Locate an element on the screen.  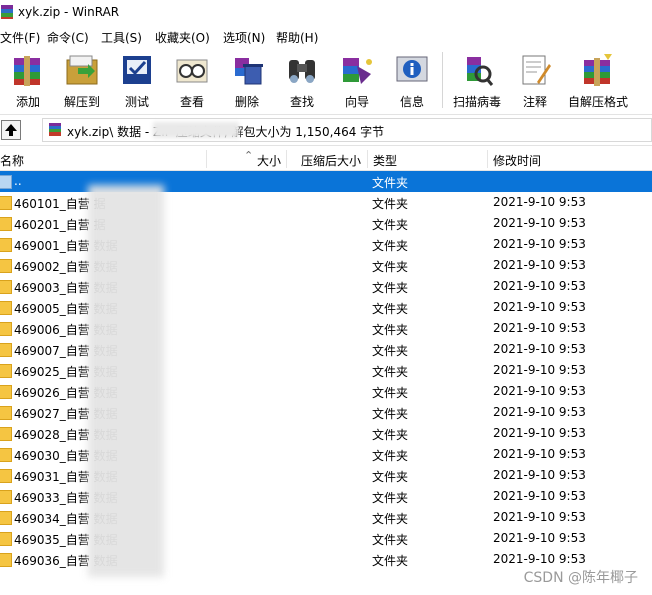
winrar-app-icon is located at coordinates (7, 12).